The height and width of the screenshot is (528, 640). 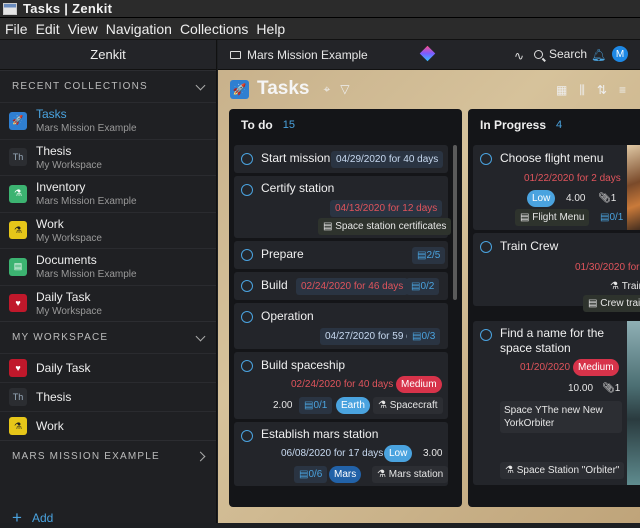 I want to click on card-title: Find a name for the space station, so click(x=552, y=341).